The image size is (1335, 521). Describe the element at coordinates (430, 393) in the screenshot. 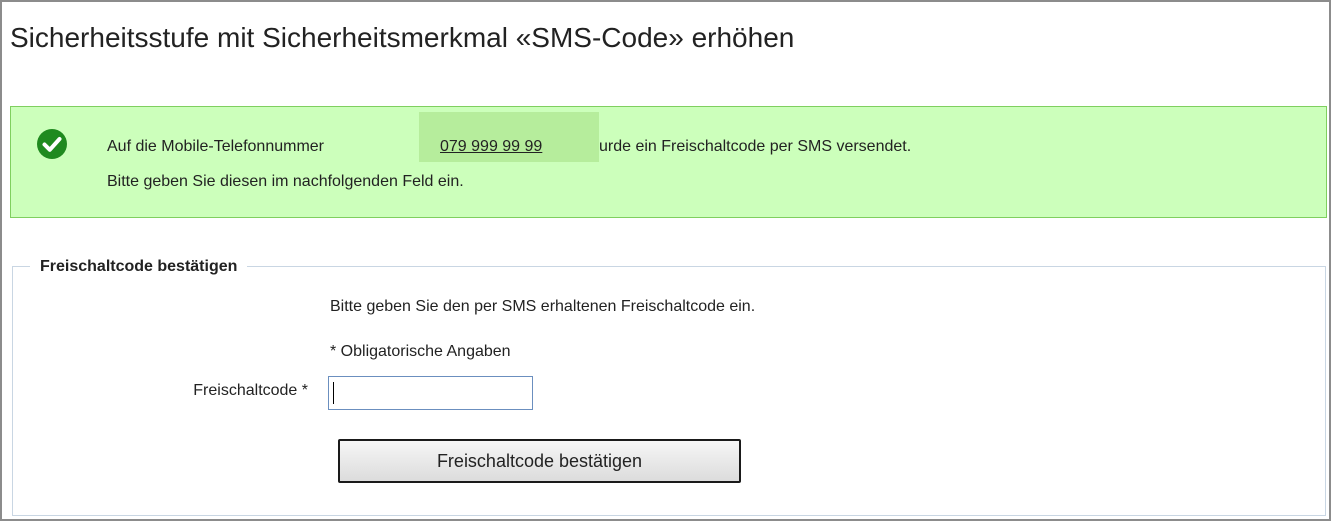

I see `code-input` at that location.